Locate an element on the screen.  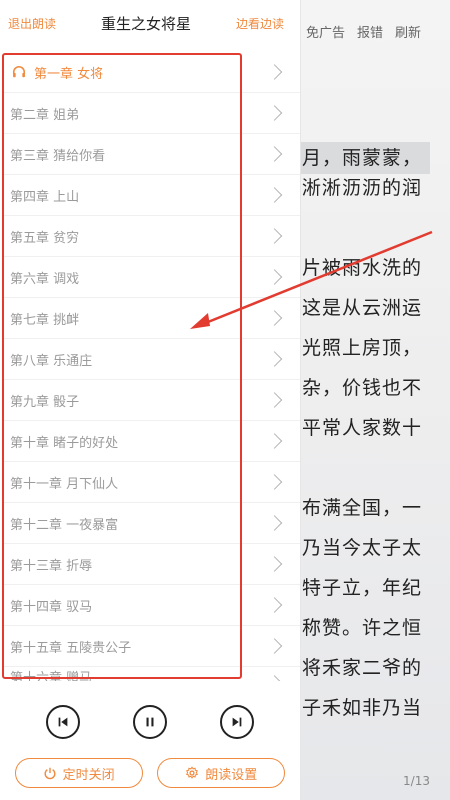
pause-button is located at coordinates (149, 722).